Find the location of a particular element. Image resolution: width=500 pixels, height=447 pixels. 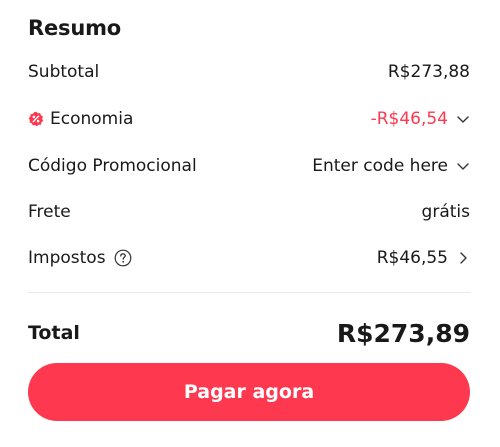

total-row: Total R$273,89 is located at coordinates (249, 333).